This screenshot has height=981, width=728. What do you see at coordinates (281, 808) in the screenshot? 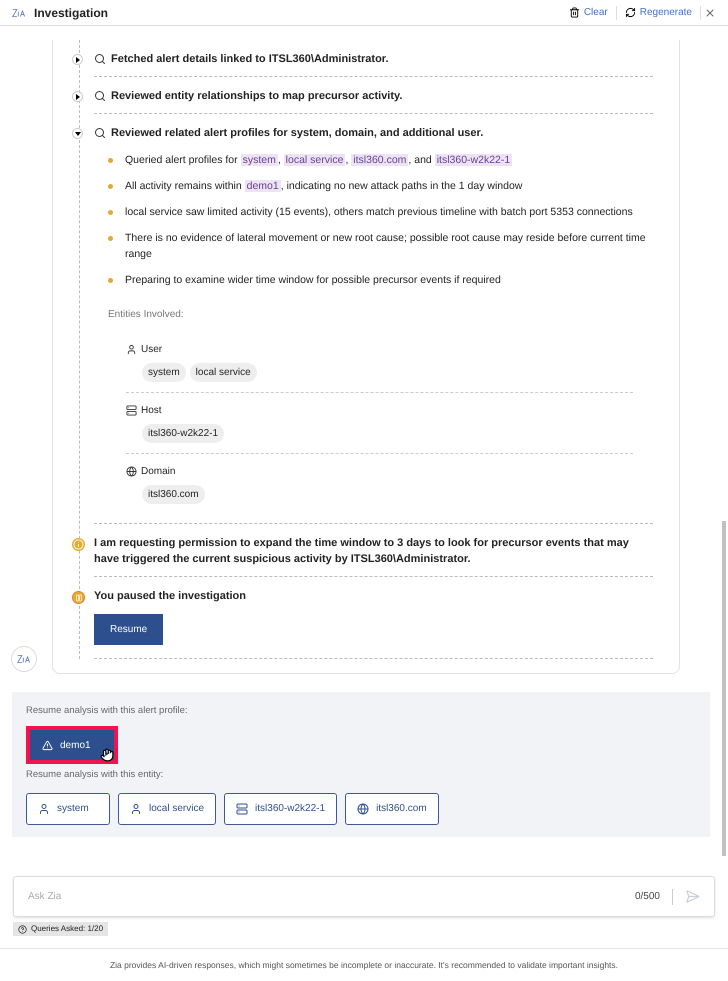
I see `entity-button: itsl360-w2k22-1` at bounding box center [281, 808].